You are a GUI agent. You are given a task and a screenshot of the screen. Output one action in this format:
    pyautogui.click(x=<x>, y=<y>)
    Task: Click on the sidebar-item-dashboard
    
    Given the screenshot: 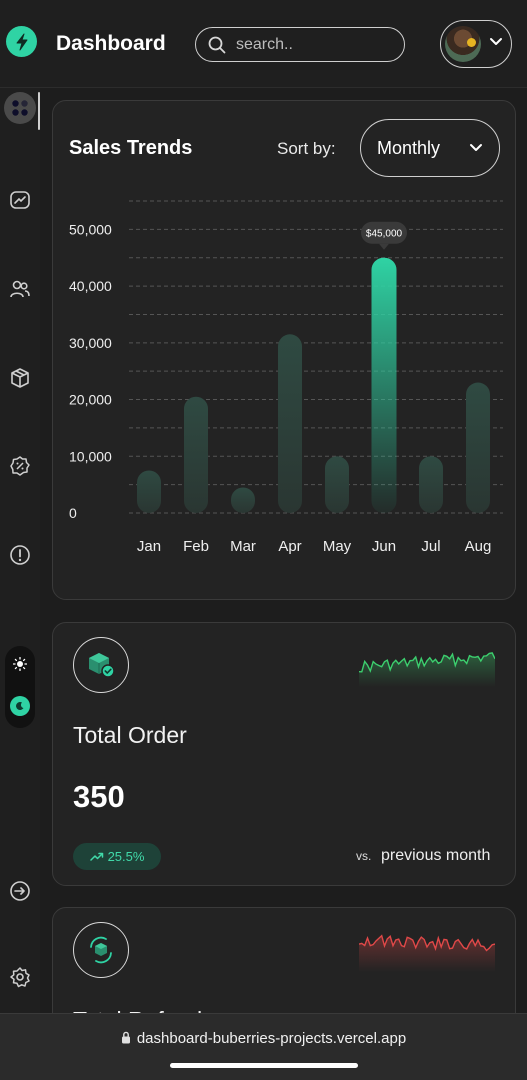 What is the action you would take?
    pyautogui.click(x=20, y=108)
    